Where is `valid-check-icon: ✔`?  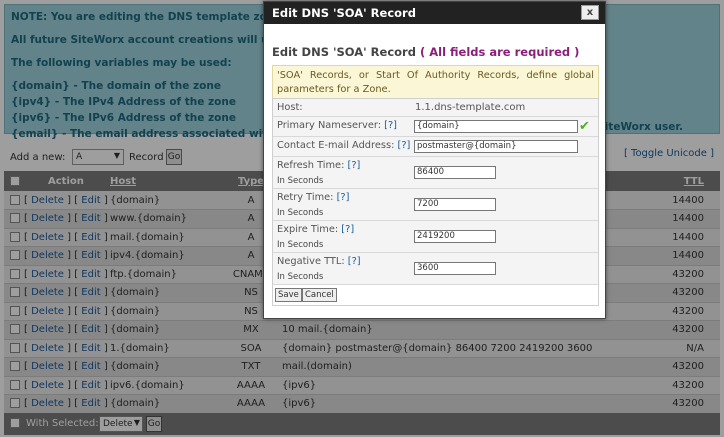
valid-check-icon: ✔ is located at coordinates (584, 126).